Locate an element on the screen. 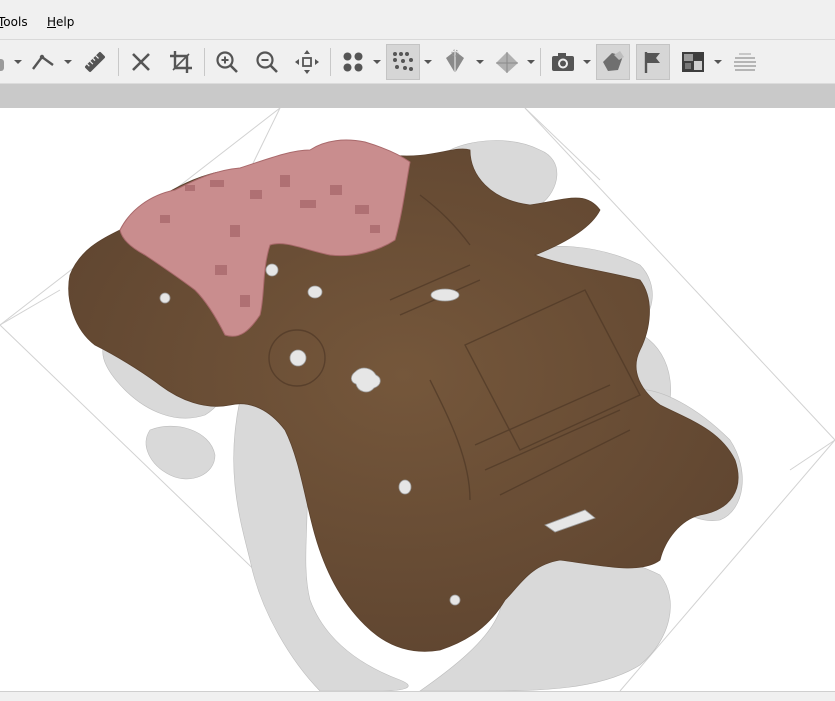 Image resolution: width=835 pixels, height=701 pixels. mesh-icon is located at coordinates (507, 62).